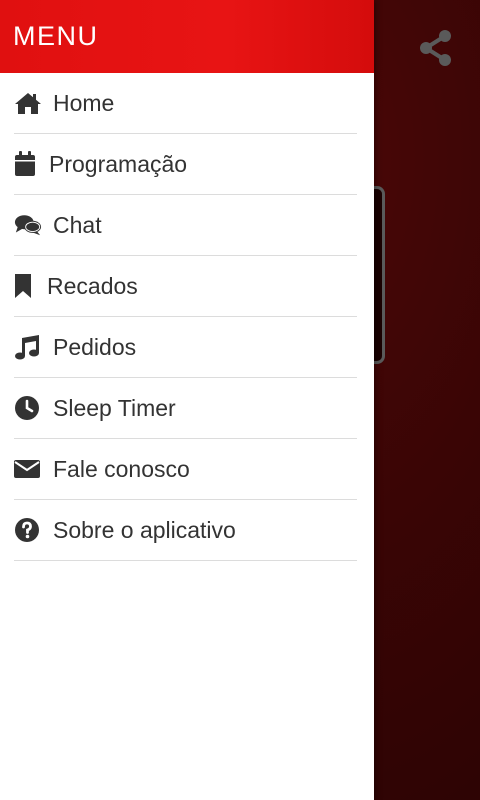 The width and height of the screenshot is (480, 800). Describe the element at coordinates (28, 469) in the screenshot. I see `envelope-icon` at that location.